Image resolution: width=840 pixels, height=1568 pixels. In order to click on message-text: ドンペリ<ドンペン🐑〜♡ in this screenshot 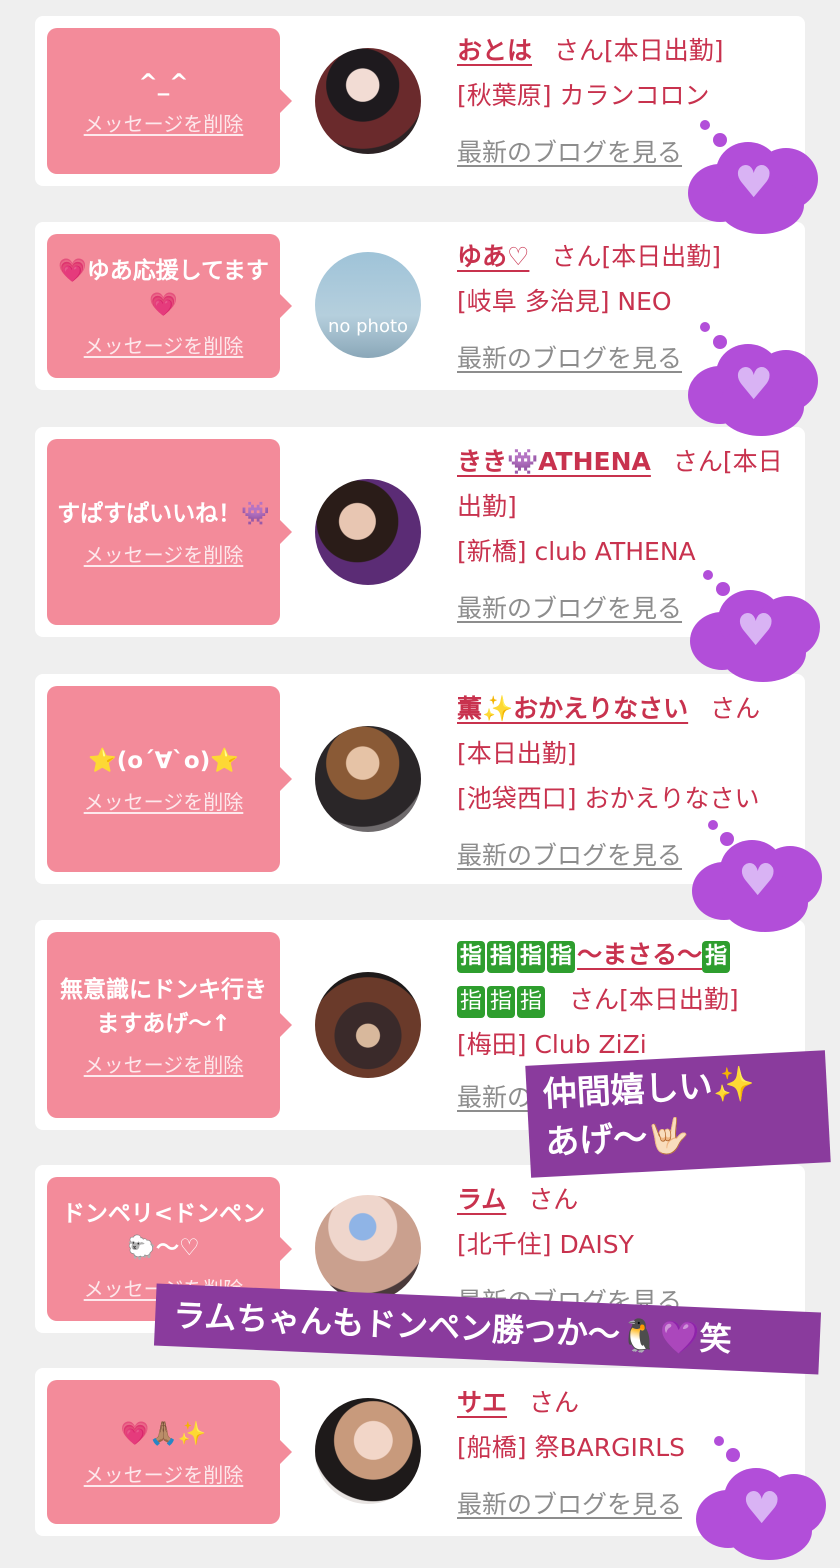, I will do `click(163, 1230)`.